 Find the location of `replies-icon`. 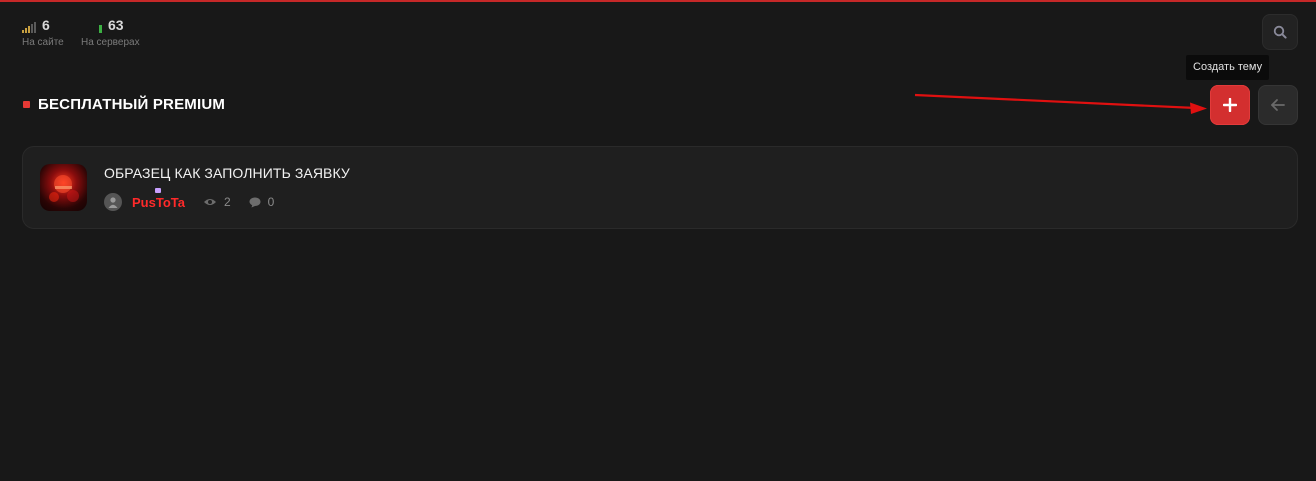

replies-icon is located at coordinates (255, 202).